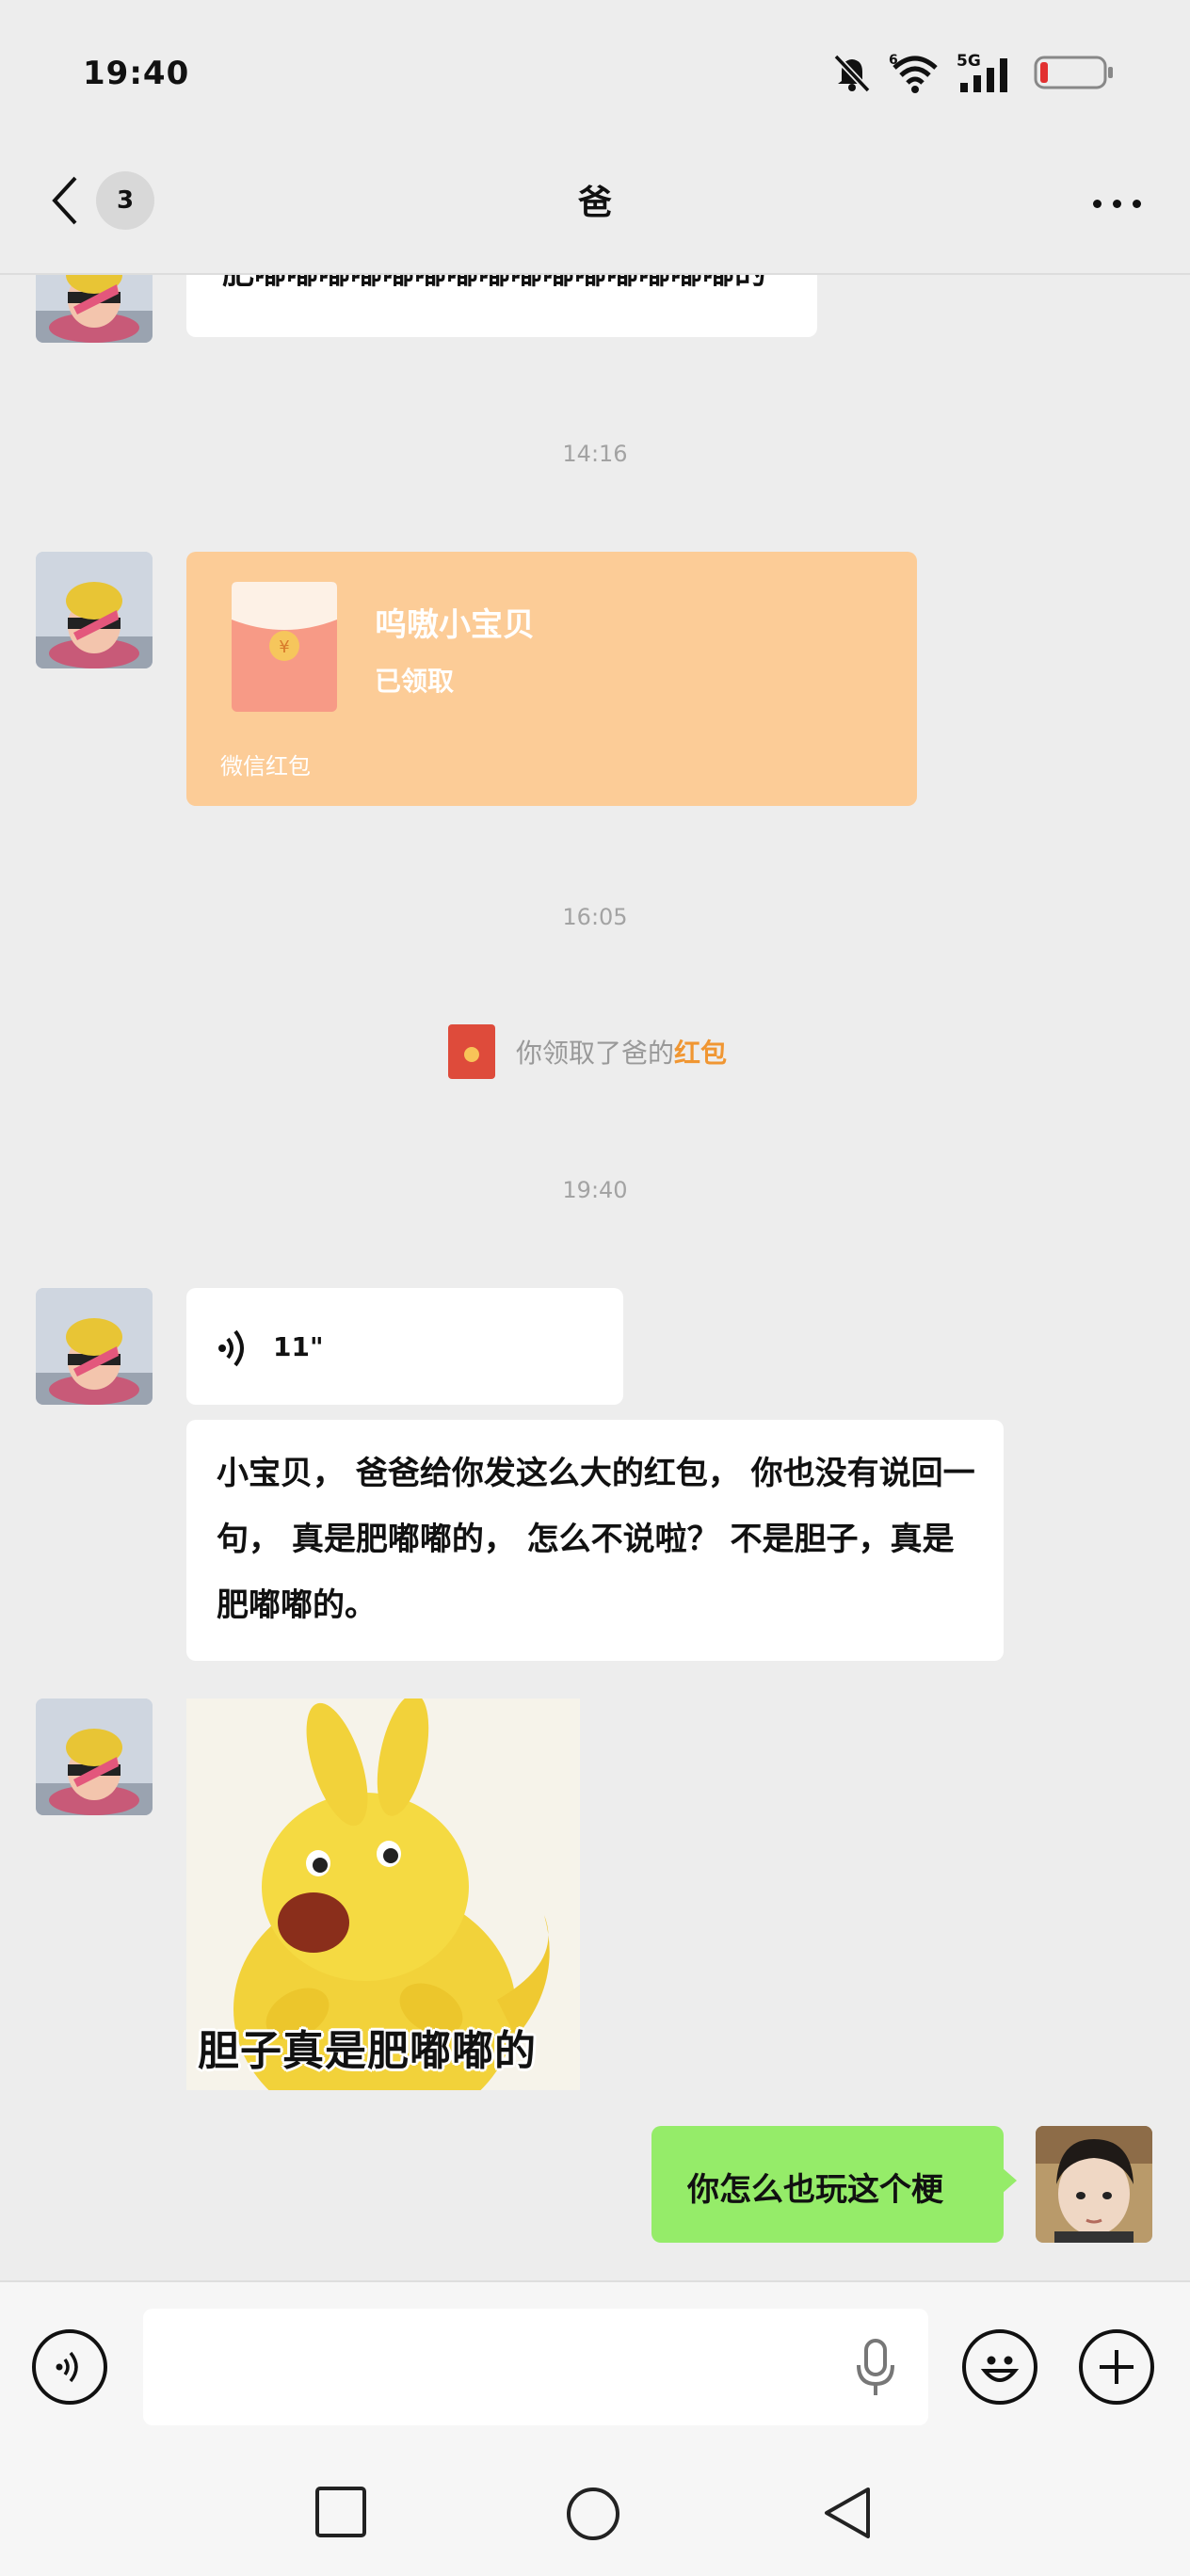 The height and width of the screenshot is (2576, 1190). What do you see at coordinates (913, 73) in the screenshot?
I see `wifi-icon: 6` at bounding box center [913, 73].